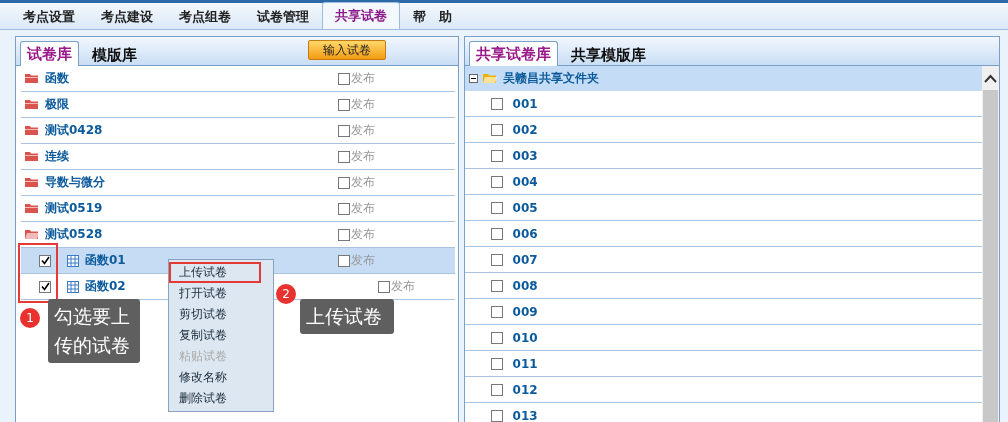 Image resolution: width=1008 pixels, height=422 pixels. Describe the element at coordinates (30, 318) in the screenshot. I see `step-badge: 1` at that location.